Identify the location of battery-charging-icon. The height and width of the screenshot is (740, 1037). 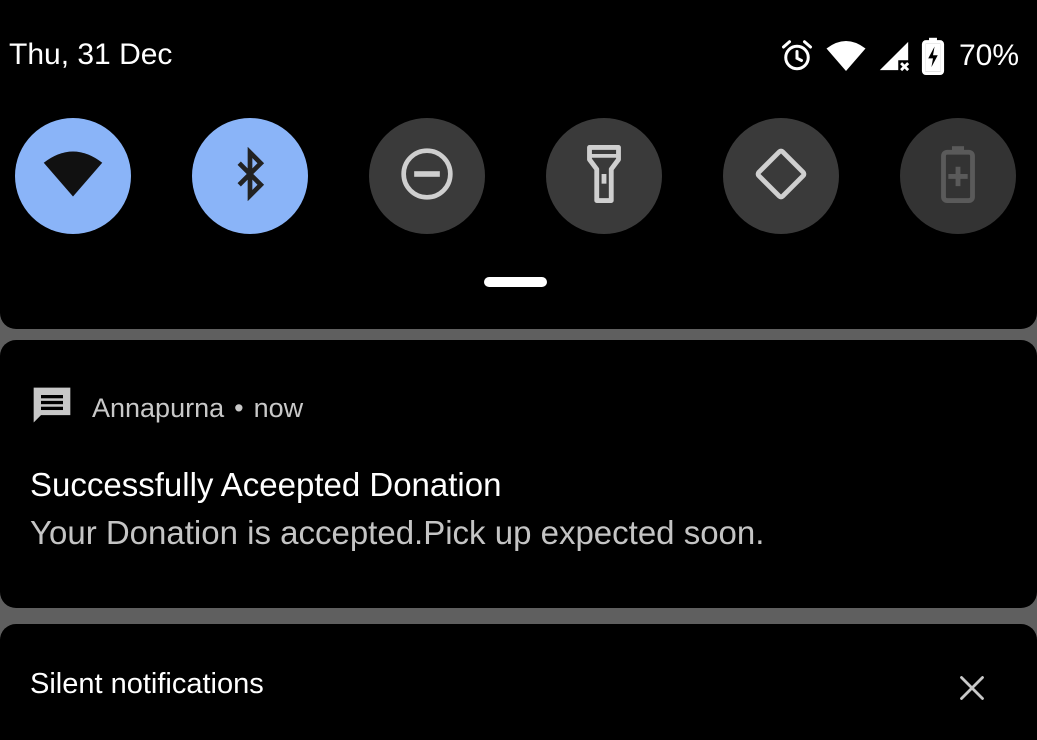
(933, 56).